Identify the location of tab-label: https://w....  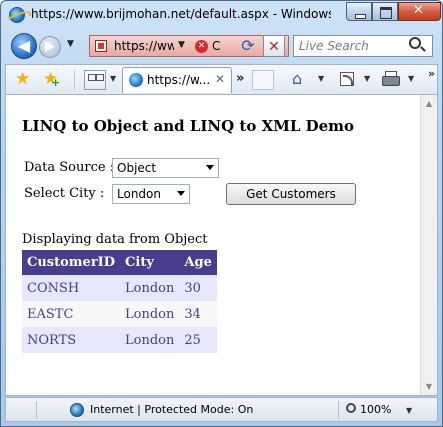
(178, 80).